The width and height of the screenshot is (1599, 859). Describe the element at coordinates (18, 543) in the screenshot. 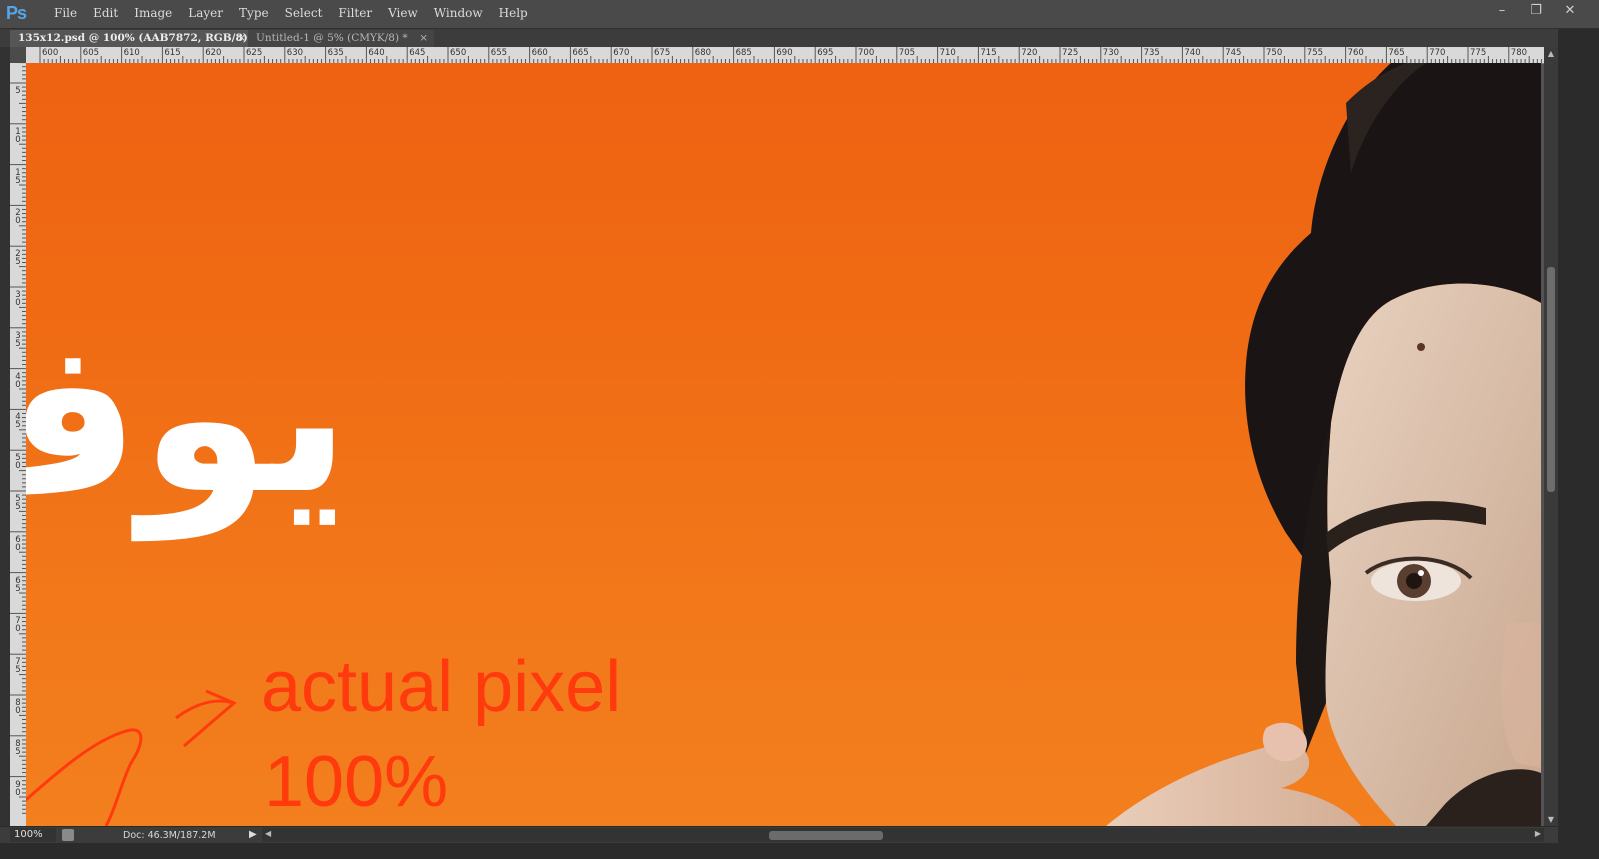

I see `ruler-tick-label: 6 0` at that location.